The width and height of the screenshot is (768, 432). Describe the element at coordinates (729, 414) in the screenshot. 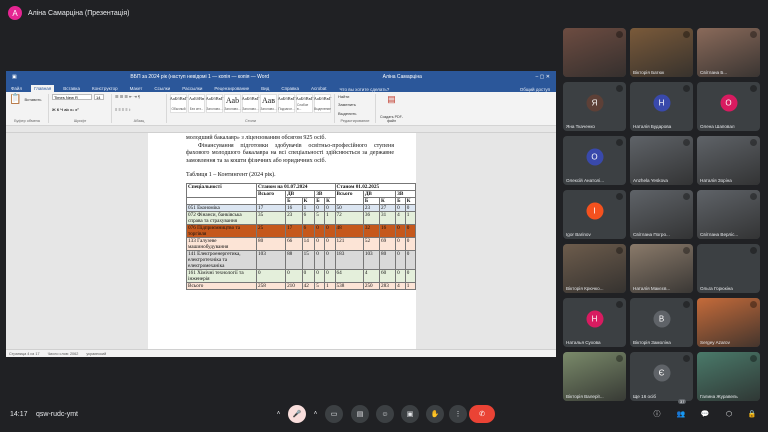

I see `activities-icon: ⬡` at that location.